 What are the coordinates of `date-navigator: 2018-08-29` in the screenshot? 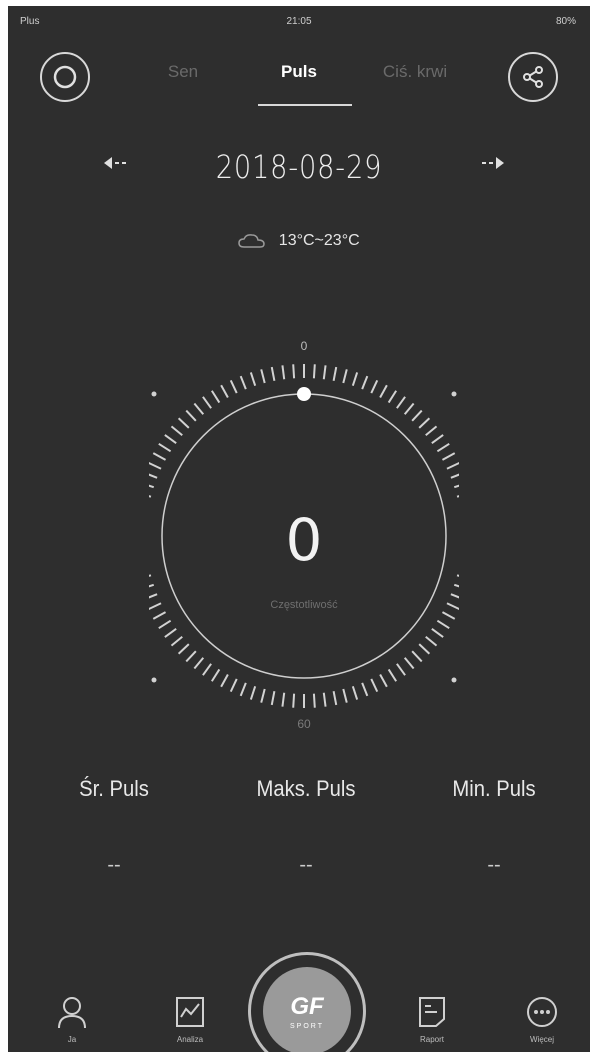 It's located at (299, 168).